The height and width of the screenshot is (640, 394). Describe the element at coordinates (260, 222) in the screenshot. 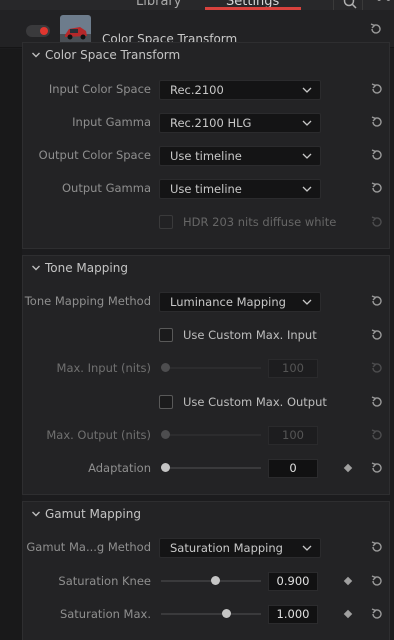

I see `hdr203-label: HDR 203 nits diffuse white` at that location.